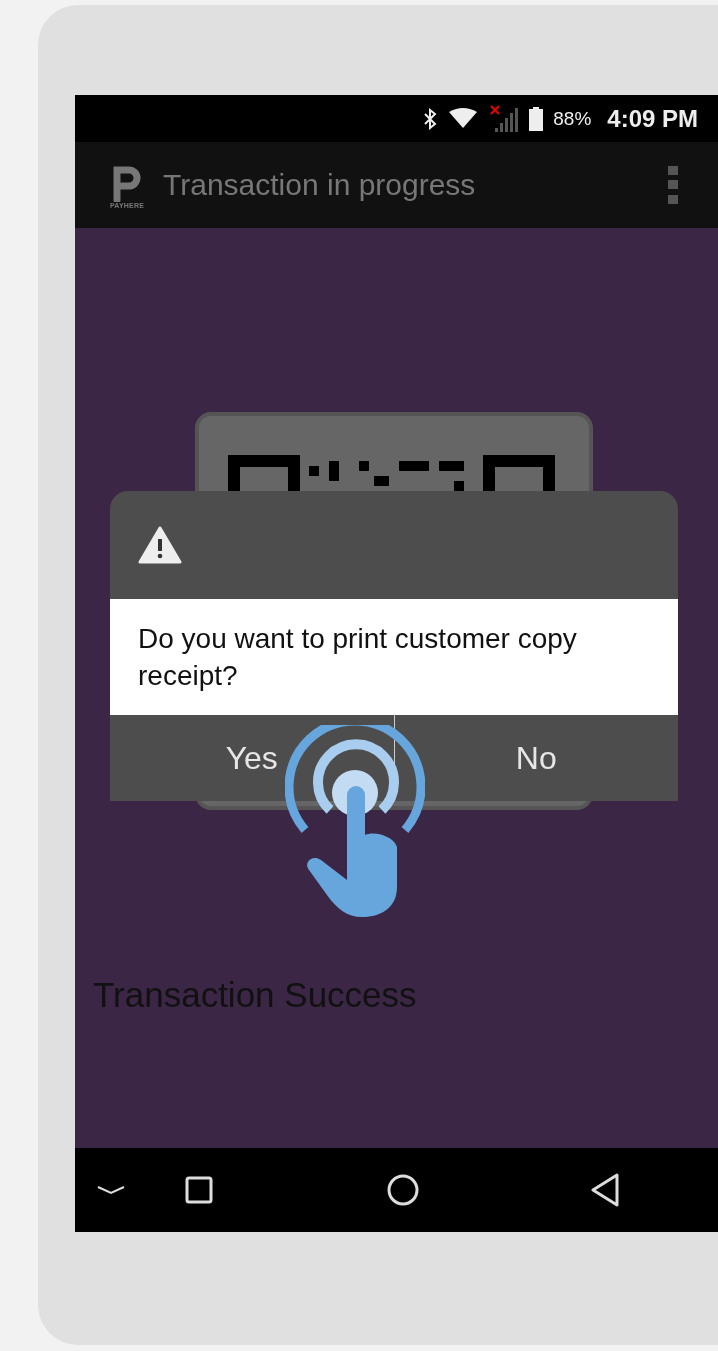 This screenshot has height=1351, width=718. I want to click on battery-icon, so click(536, 118).